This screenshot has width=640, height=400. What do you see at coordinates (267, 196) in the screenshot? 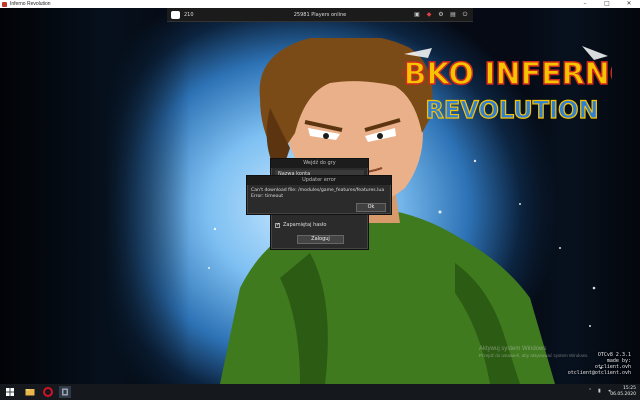
I see `error-message-line2: Error: timeout` at bounding box center [267, 196].